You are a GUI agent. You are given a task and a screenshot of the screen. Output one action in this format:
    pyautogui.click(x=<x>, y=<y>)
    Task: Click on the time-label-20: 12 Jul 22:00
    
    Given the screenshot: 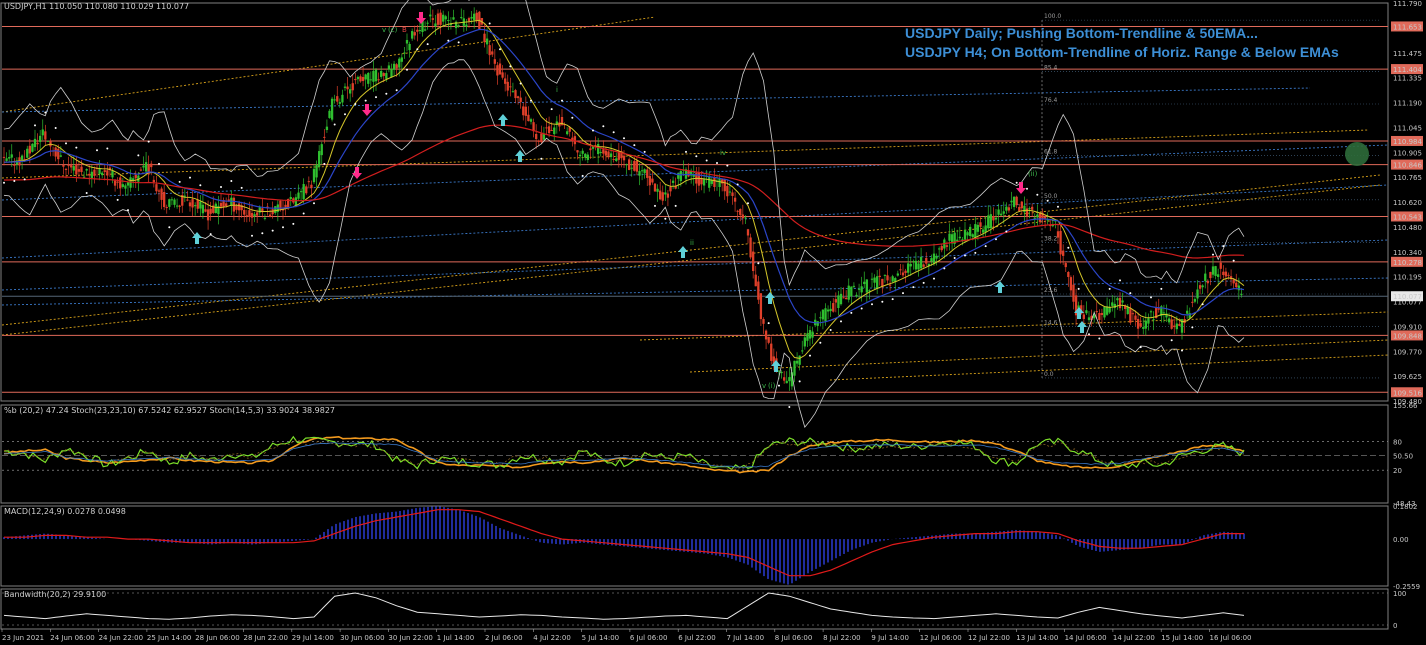 What is the action you would take?
    pyautogui.click(x=989, y=638)
    